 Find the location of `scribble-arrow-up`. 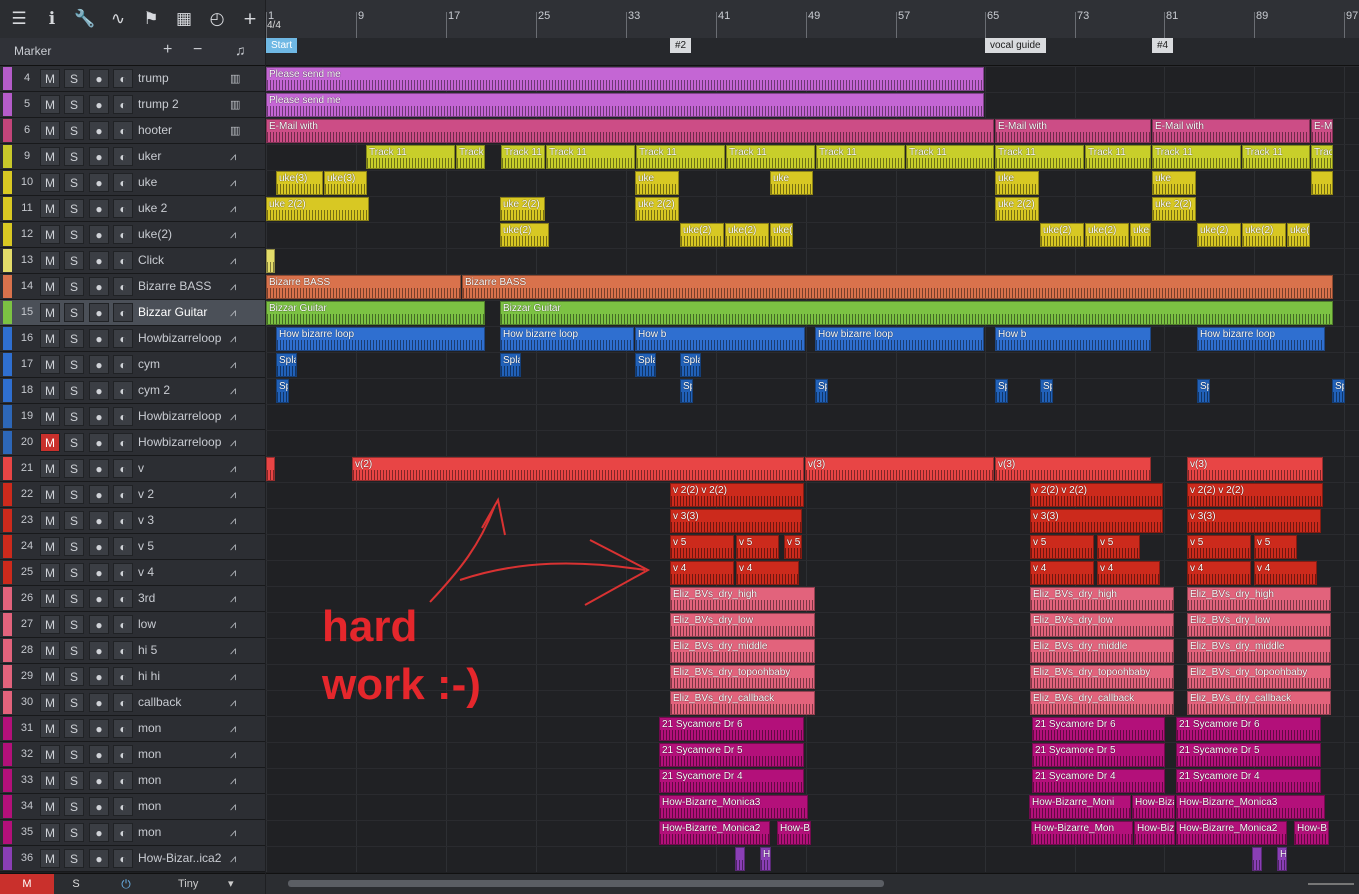

scribble-arrow-up is located at coordinates (467, 550).